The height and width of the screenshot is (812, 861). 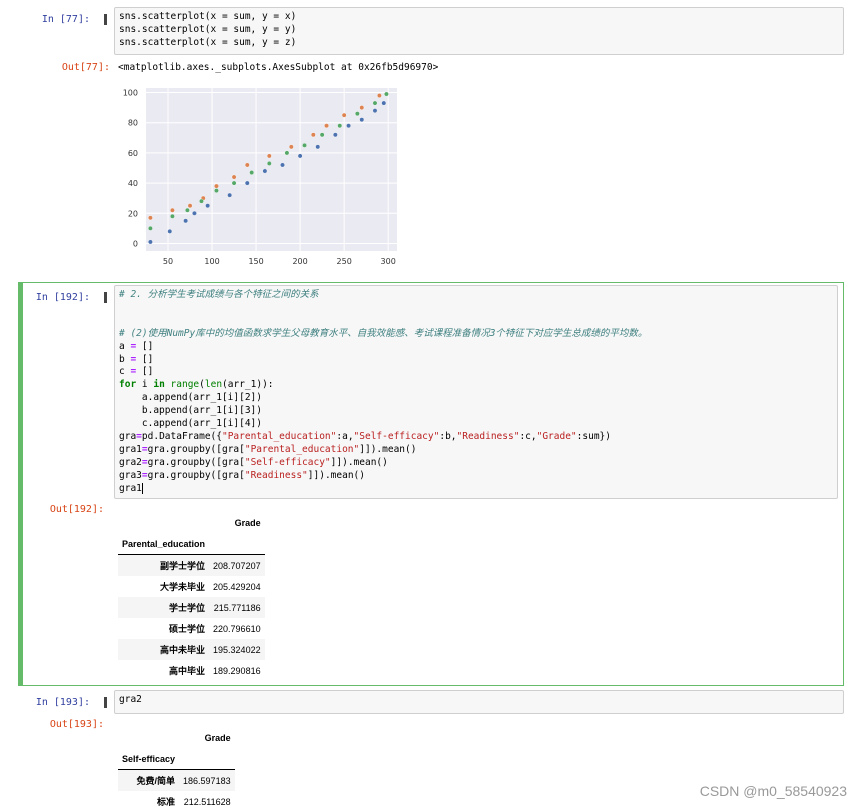 I want to click on code-line-1: sns.scatterplot(x = sum, y = x), so click(x=208, y=16).